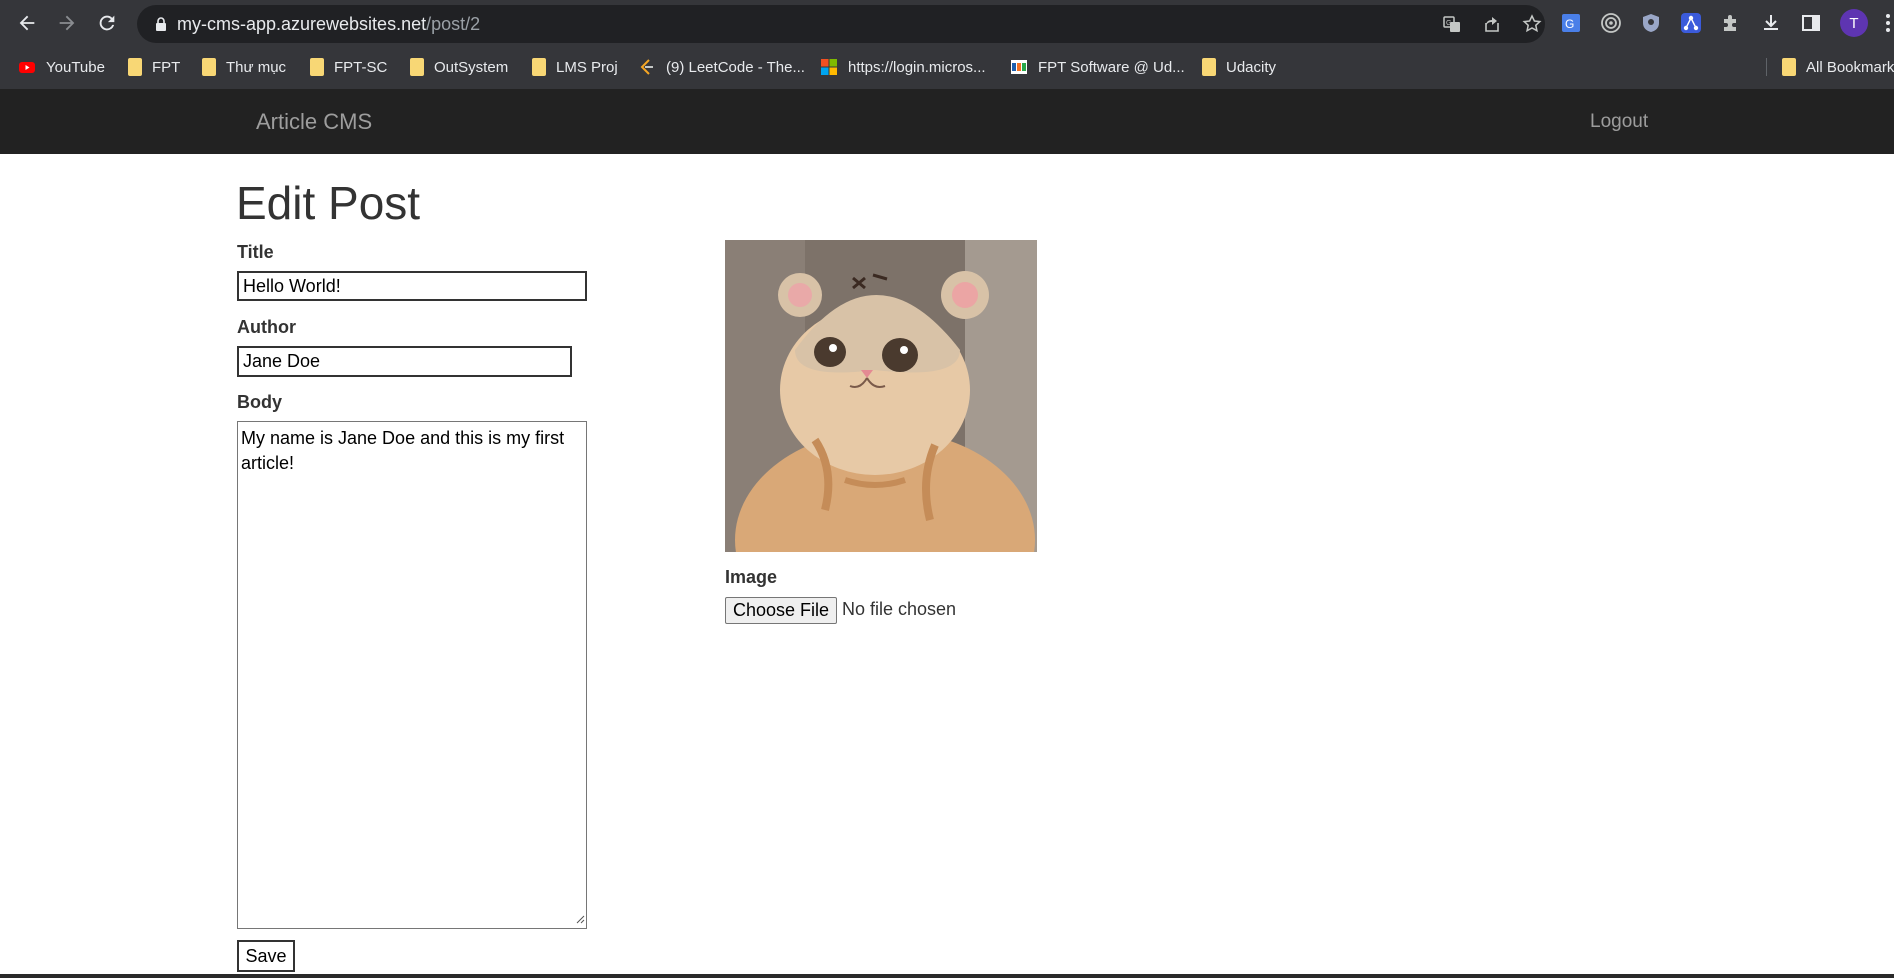 This screenshot has width=1894, height=978. What do you see at coordinates (255, 252) in the screenshot?
I see `title-label: Title` at bounding box center [255, 252].